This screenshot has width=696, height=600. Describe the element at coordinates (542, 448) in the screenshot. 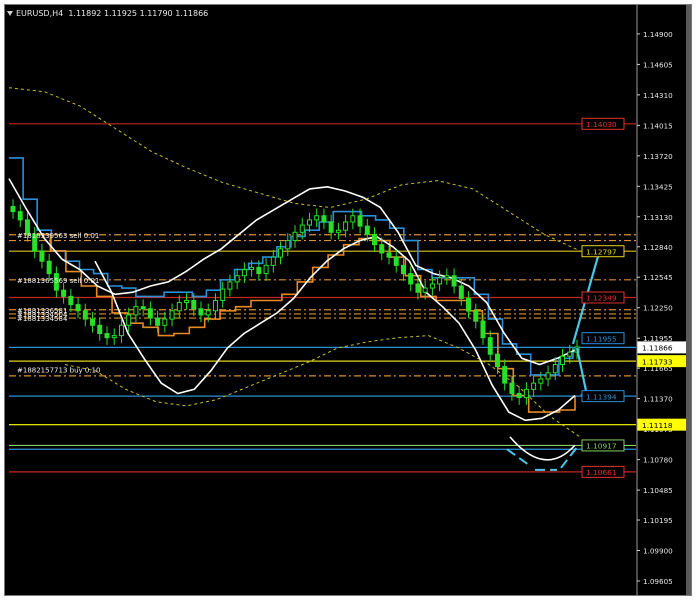

I see `projection-arc` at that location.